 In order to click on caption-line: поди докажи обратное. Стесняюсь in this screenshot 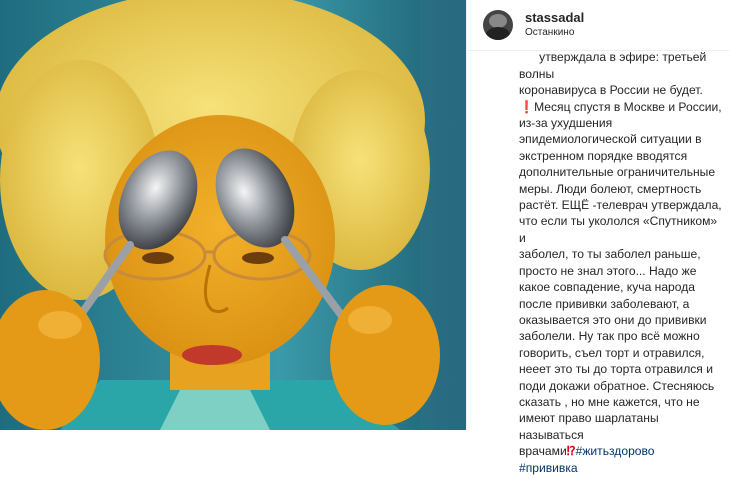, I will do `click(617, 385)`.